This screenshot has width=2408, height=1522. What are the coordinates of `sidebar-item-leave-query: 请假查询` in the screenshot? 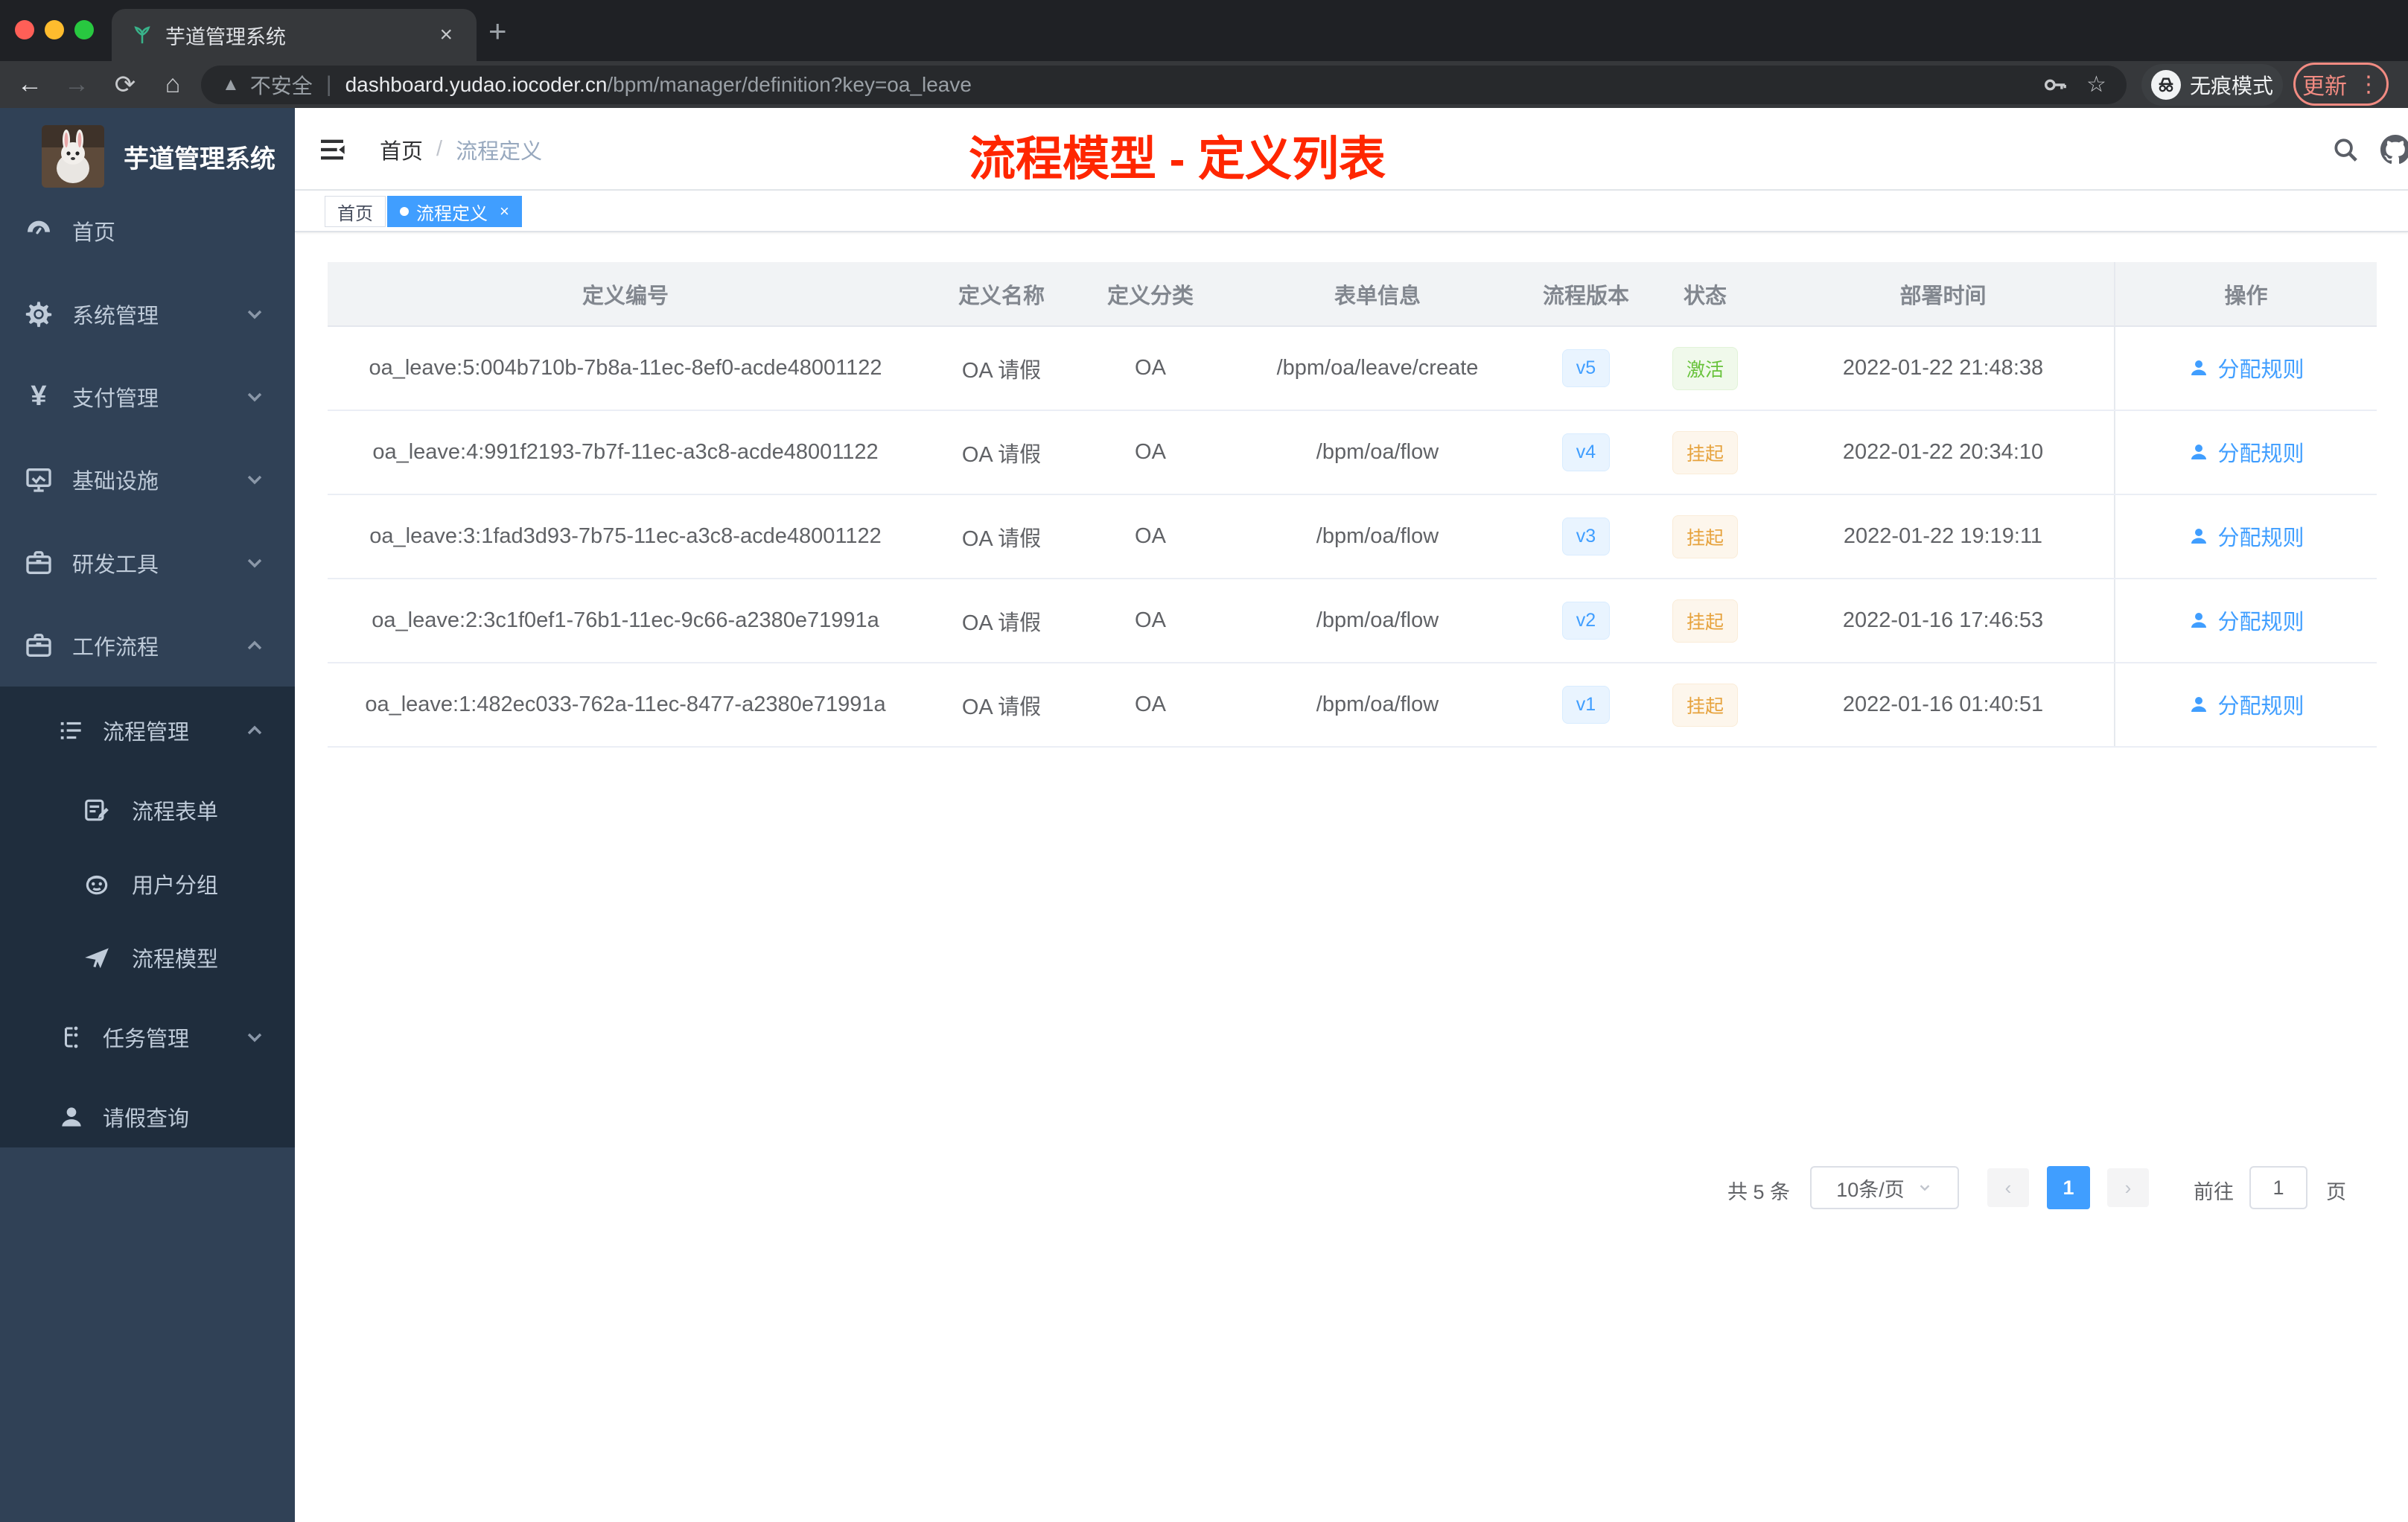 It's located at (147, 1116).